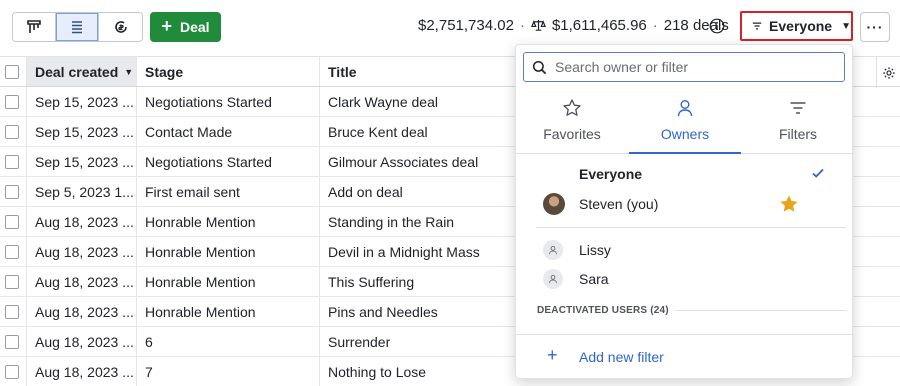  I want to click on search-icon, so click(539, 67).